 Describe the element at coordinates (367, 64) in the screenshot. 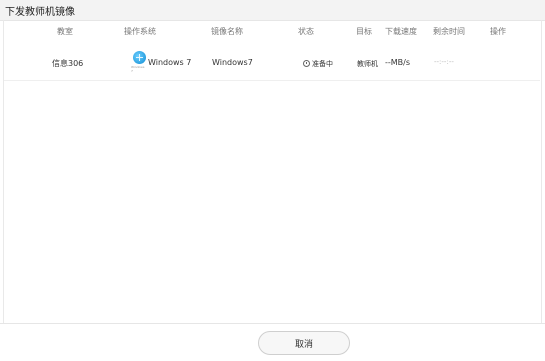

I see `cell-target: 教师机` at that location.